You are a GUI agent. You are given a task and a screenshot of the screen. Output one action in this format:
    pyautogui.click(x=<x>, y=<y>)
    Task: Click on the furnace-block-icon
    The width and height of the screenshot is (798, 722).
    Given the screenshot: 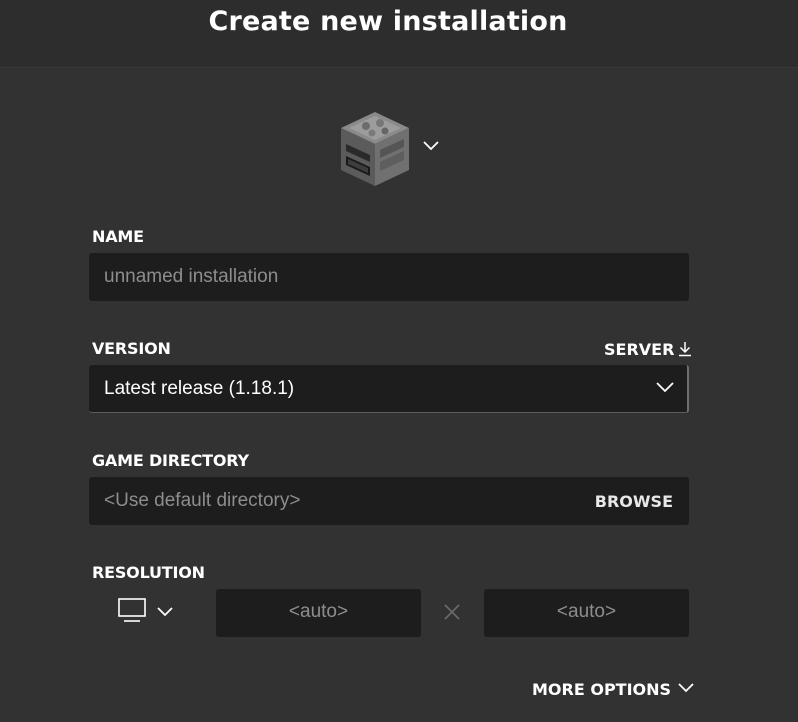 What is the action you would take?
    pyautogui.click(x=375, y=149)
    